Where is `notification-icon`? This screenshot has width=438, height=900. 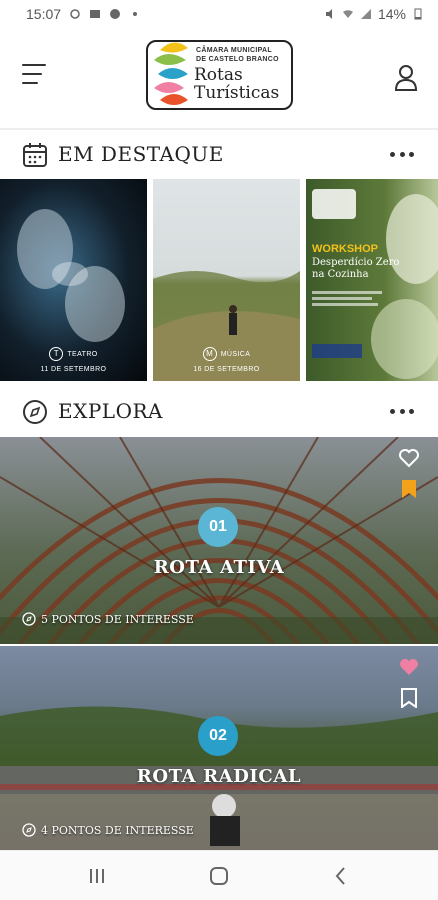
notification-icon is located at coordinates (75, 14).